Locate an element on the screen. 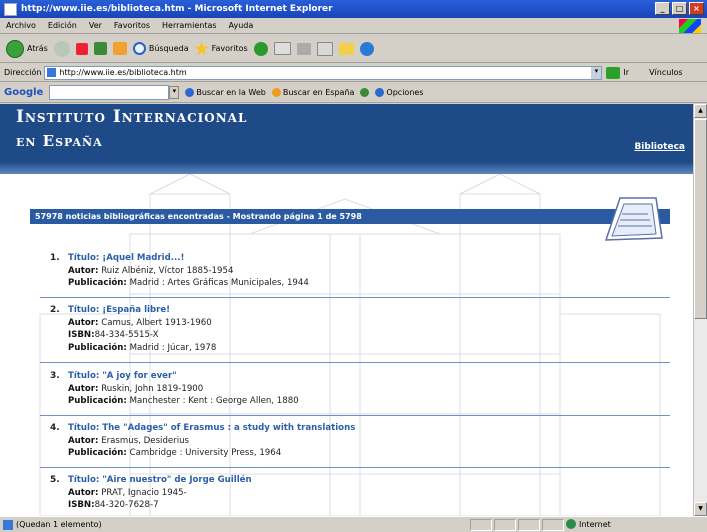 Image resolution: width=707 pixels, height=532 pixels. home-icon is located at coordinates (119, 48).